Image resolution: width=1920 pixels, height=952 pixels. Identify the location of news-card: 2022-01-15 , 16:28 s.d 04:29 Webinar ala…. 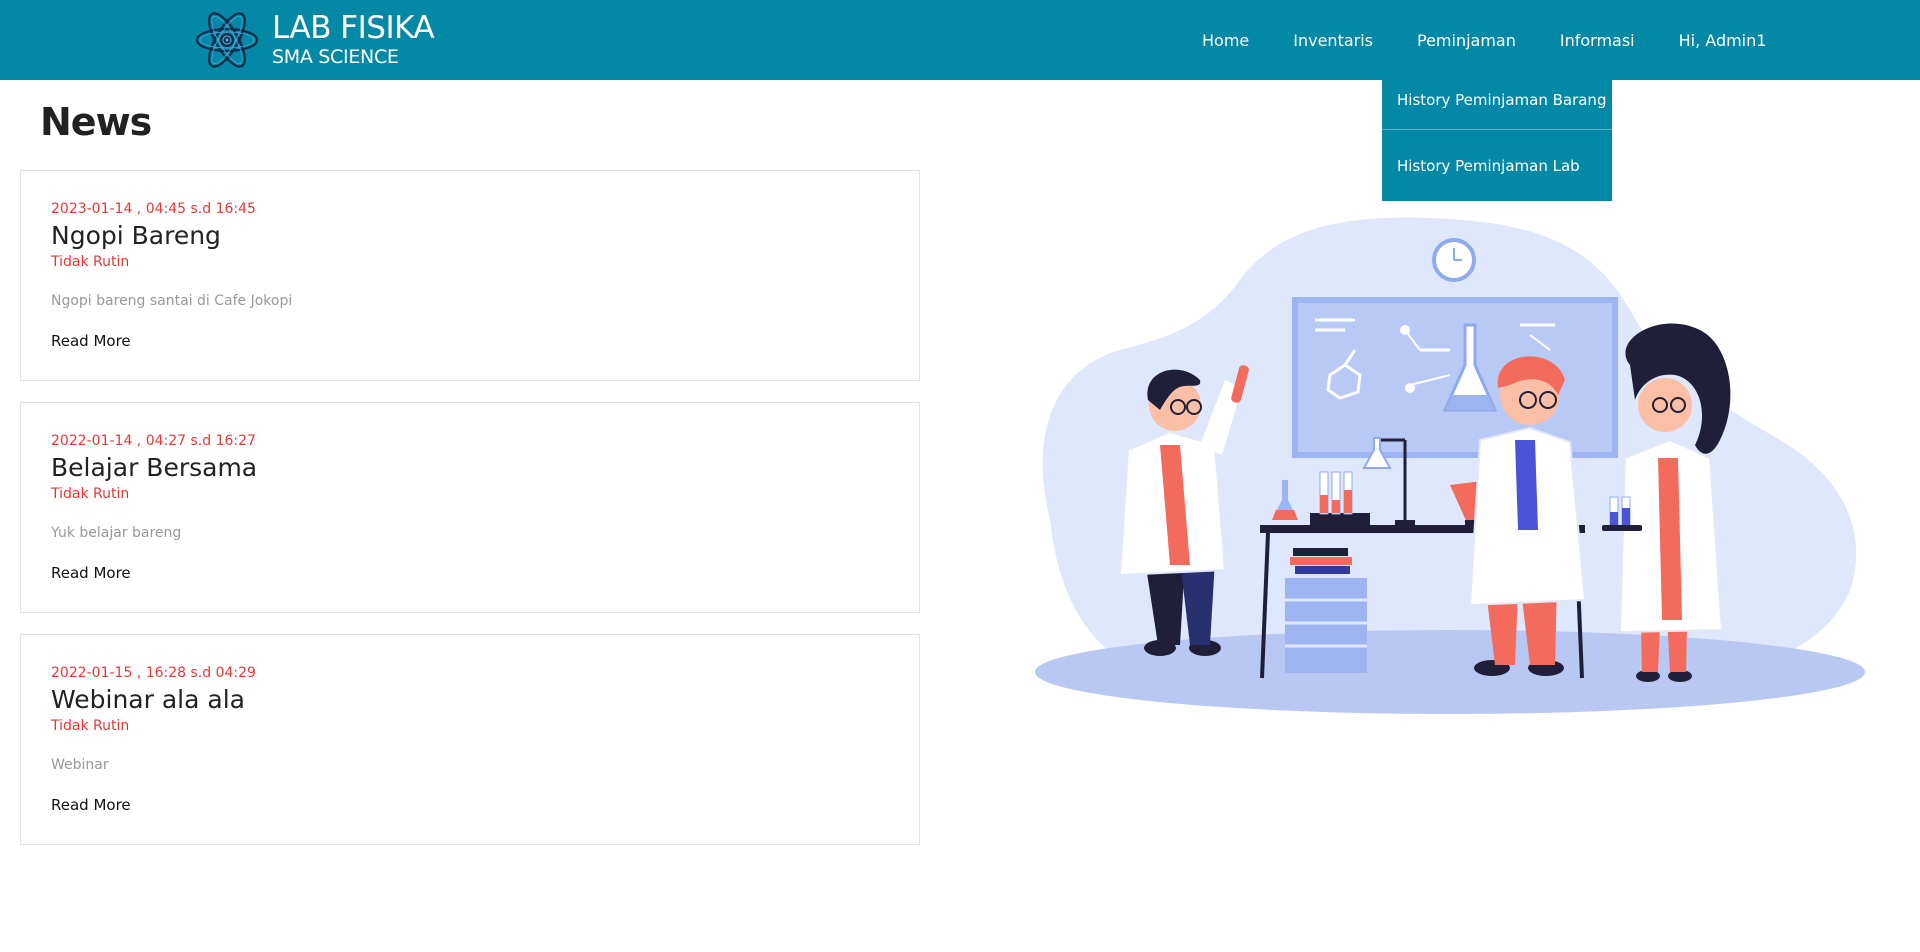
(470, 739).